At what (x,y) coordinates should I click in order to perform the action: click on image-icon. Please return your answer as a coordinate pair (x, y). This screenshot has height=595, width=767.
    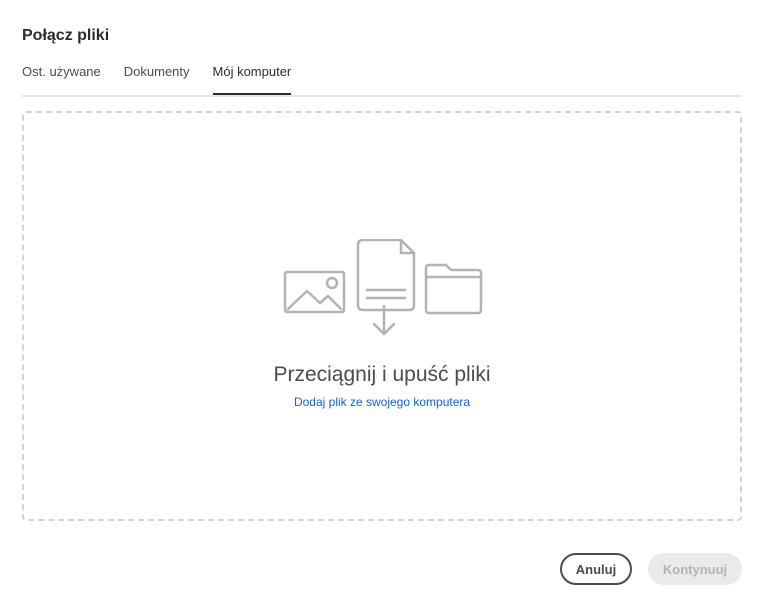
    Looking at the image, I should click on (314, 292).